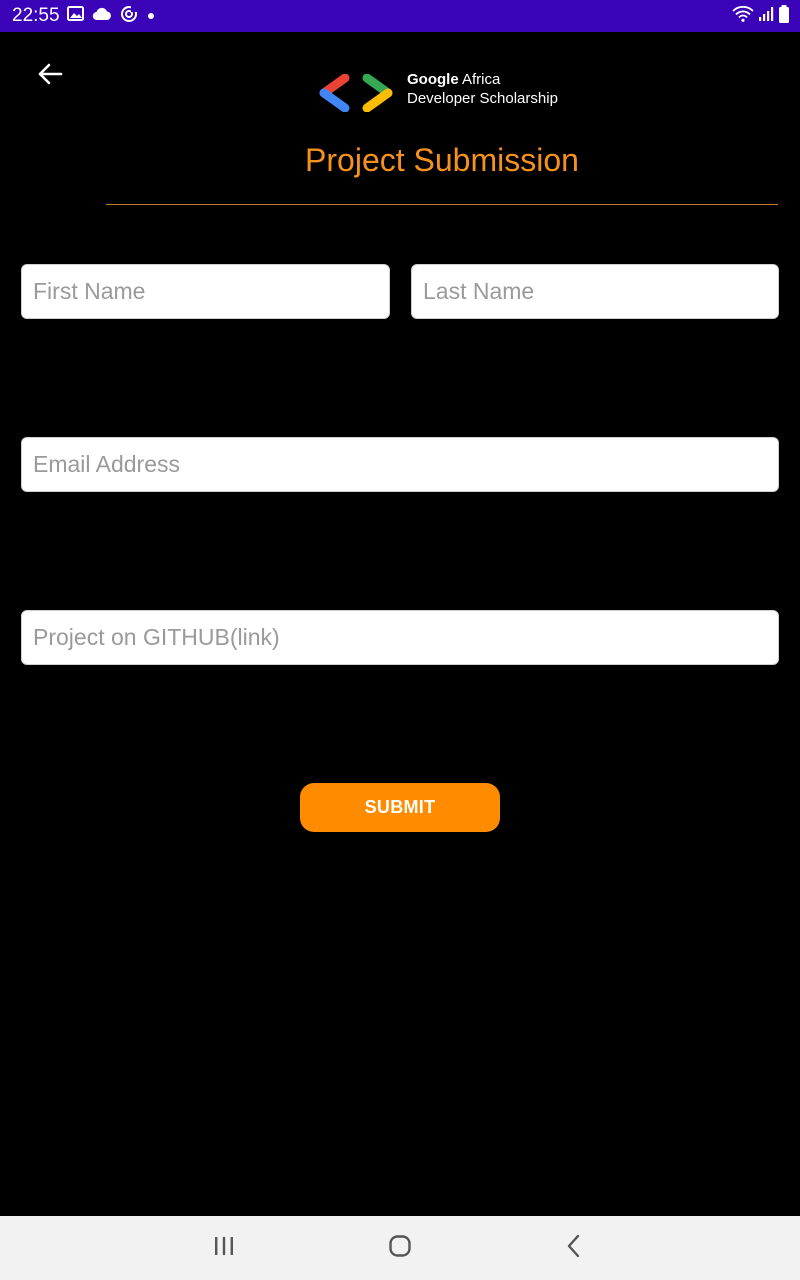 Image resolution: width=800 pixels, height=1280 pixels. I want to click on status-bar: 22:55, so click(400, 16).